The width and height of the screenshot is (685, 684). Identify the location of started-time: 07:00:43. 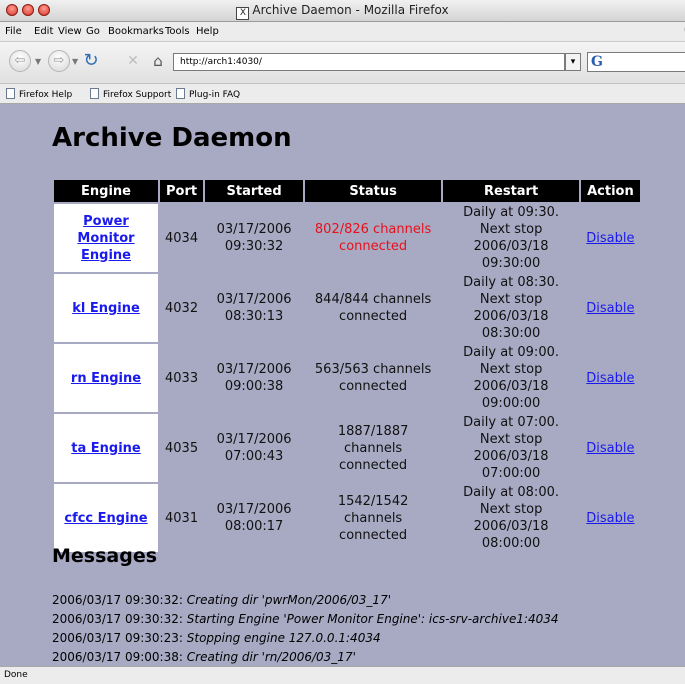
(254, 456).